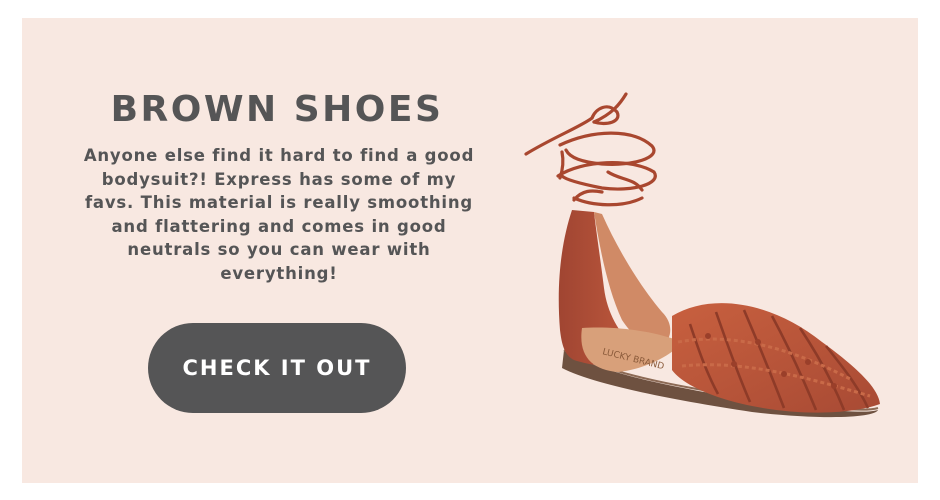 Image resolution: width=940 pixels, height=500 pixels. Describe the element at coordinates (590, 149) in the screenshot. I see `ankle-laces` at that location.